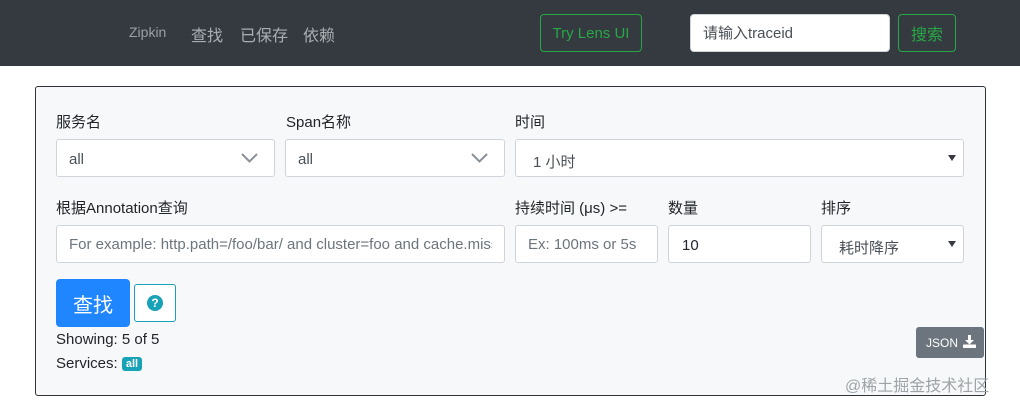 Image resolution: width=1020 pixels, height=409 pixels. What do you see at coordinates (319, 34) in the screenshot?
I see `nav-dependencies-link: 依赖` at bounding box center [319, 34].